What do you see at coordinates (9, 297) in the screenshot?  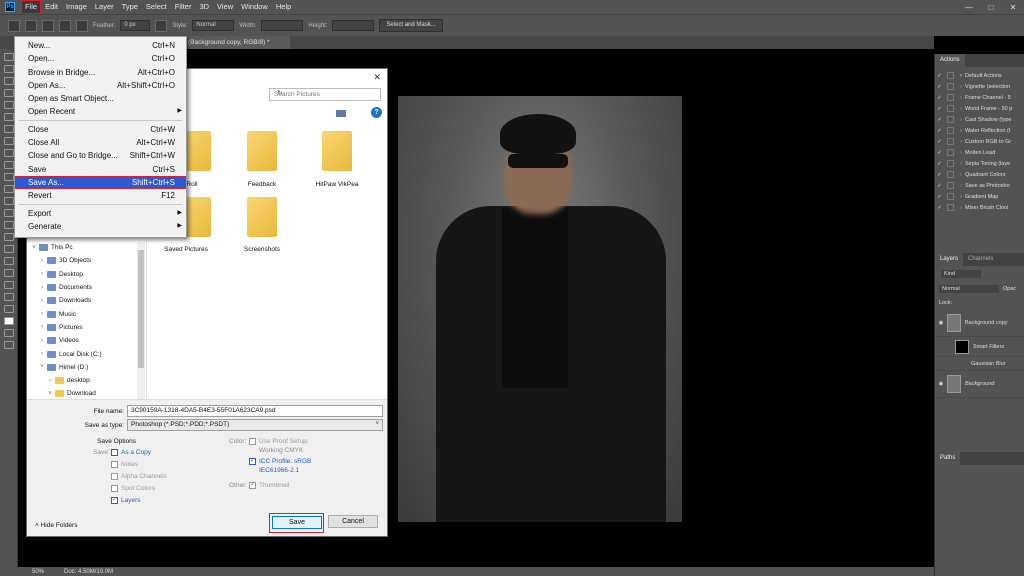 I see `zoom-tool-icon` at bounding box center [9, 297].